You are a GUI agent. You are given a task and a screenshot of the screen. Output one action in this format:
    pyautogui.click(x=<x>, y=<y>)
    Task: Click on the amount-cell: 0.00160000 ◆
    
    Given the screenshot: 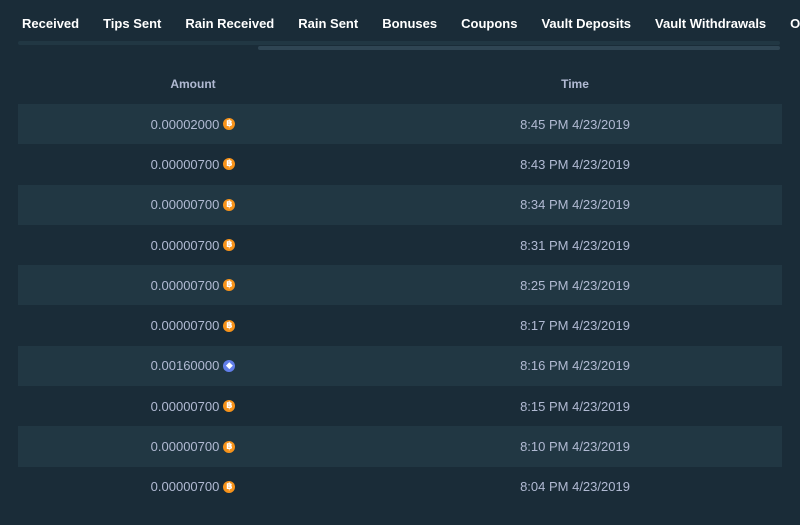 What is the action you would take?
    pyautogui.click(x=193, y=365)
    